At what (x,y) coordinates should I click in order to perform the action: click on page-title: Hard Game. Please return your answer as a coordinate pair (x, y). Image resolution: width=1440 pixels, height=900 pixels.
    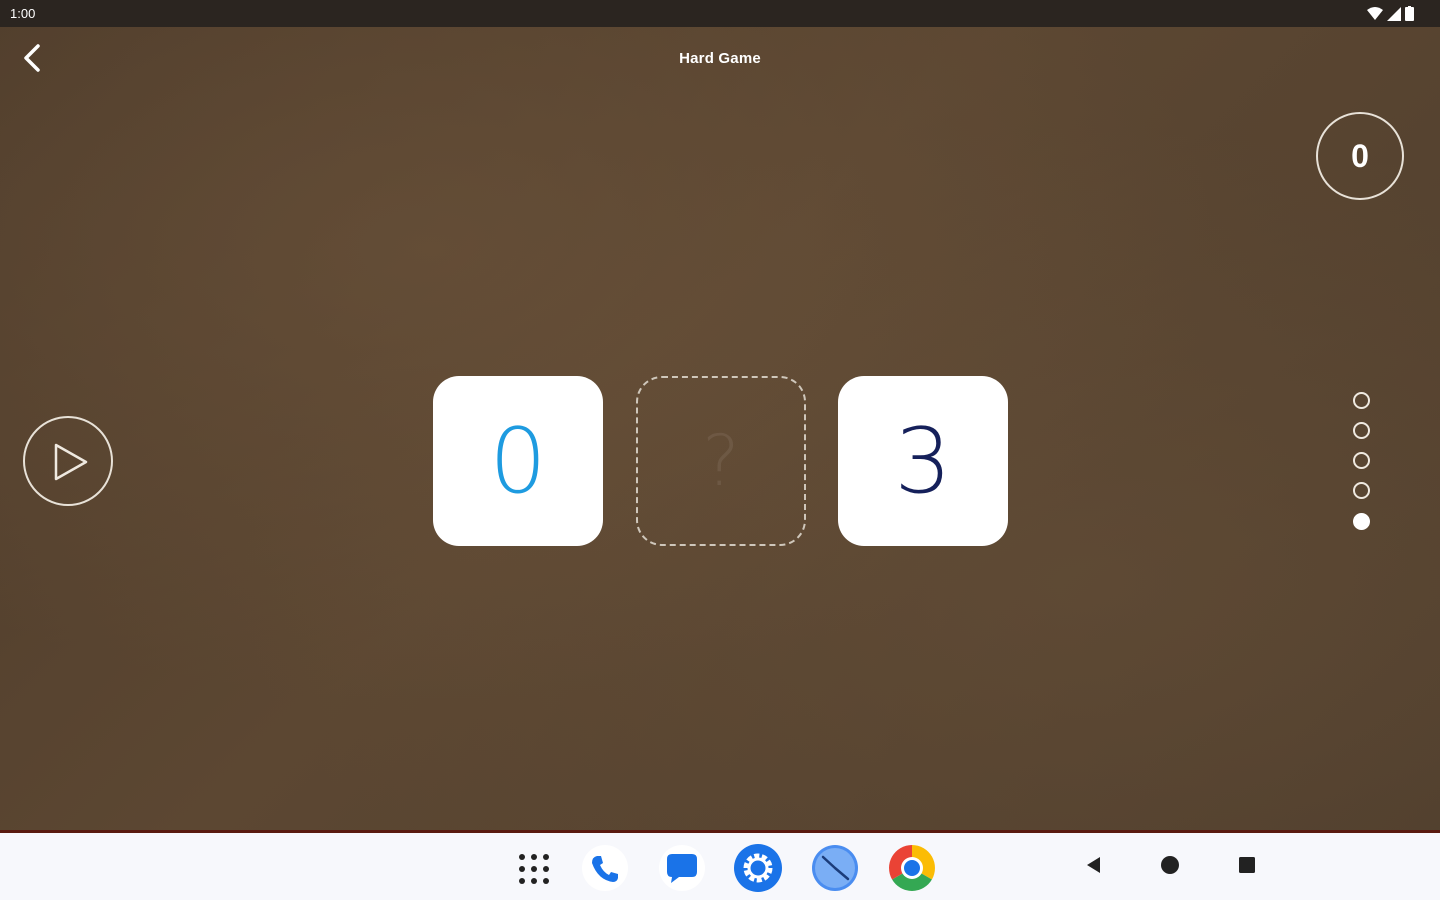
    Looking at the image, I should click on (720, 58).